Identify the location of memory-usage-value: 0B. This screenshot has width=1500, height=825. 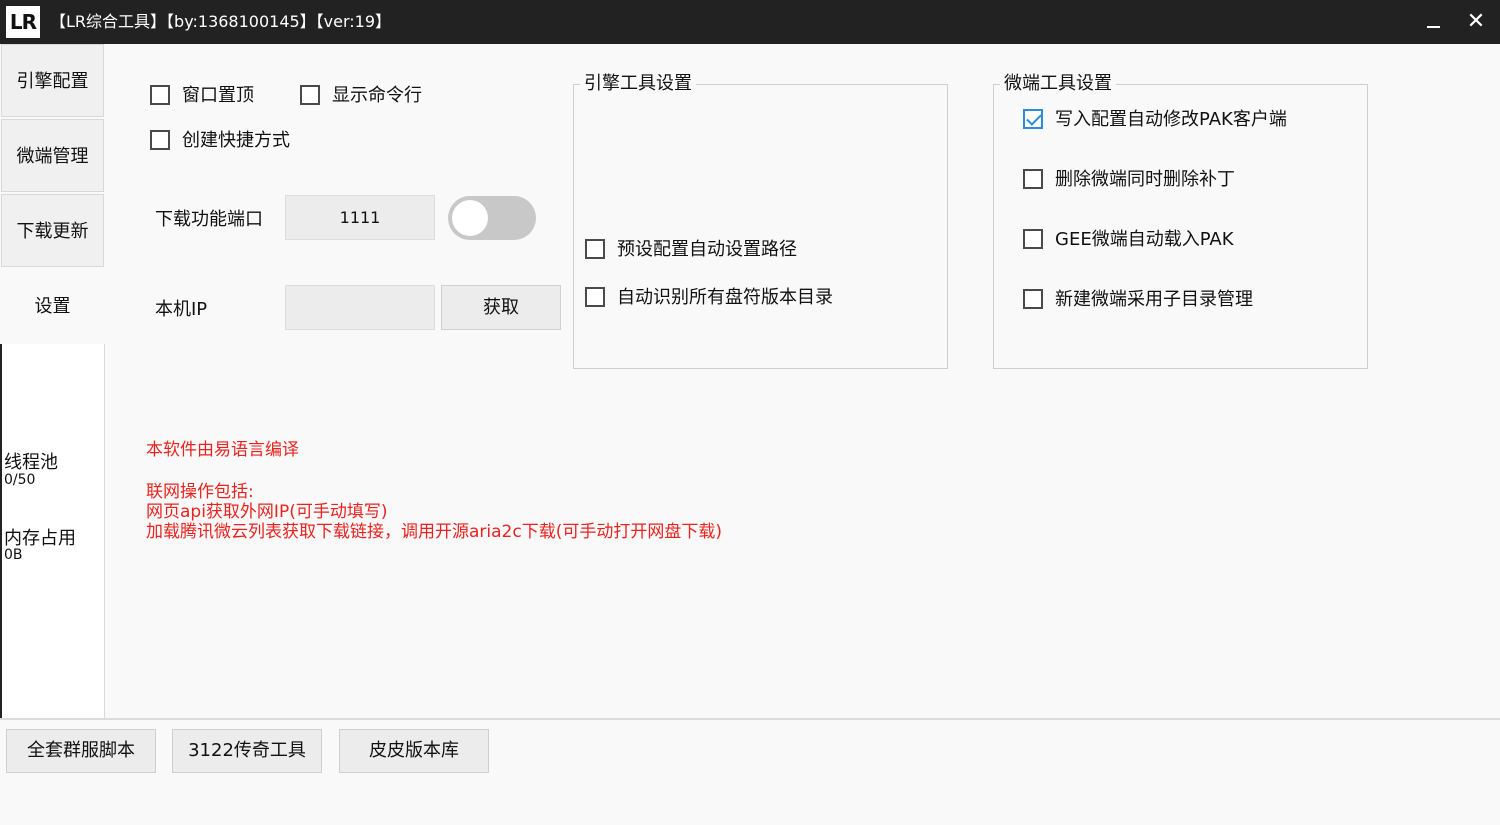
(13, 555).